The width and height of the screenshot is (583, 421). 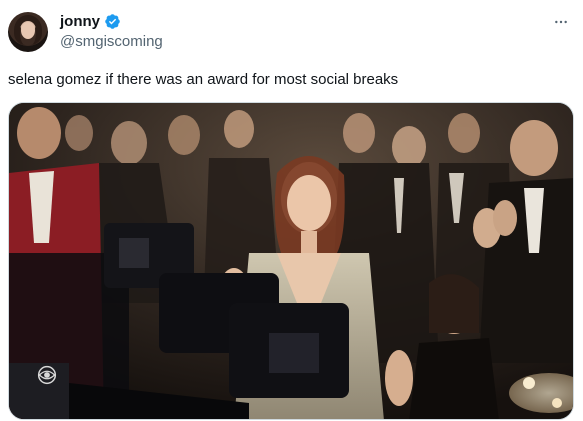 What do you see at coordinates (80, 21) in the screenshot?
I see `display-name: jonny` at bounding box center [80, 21].